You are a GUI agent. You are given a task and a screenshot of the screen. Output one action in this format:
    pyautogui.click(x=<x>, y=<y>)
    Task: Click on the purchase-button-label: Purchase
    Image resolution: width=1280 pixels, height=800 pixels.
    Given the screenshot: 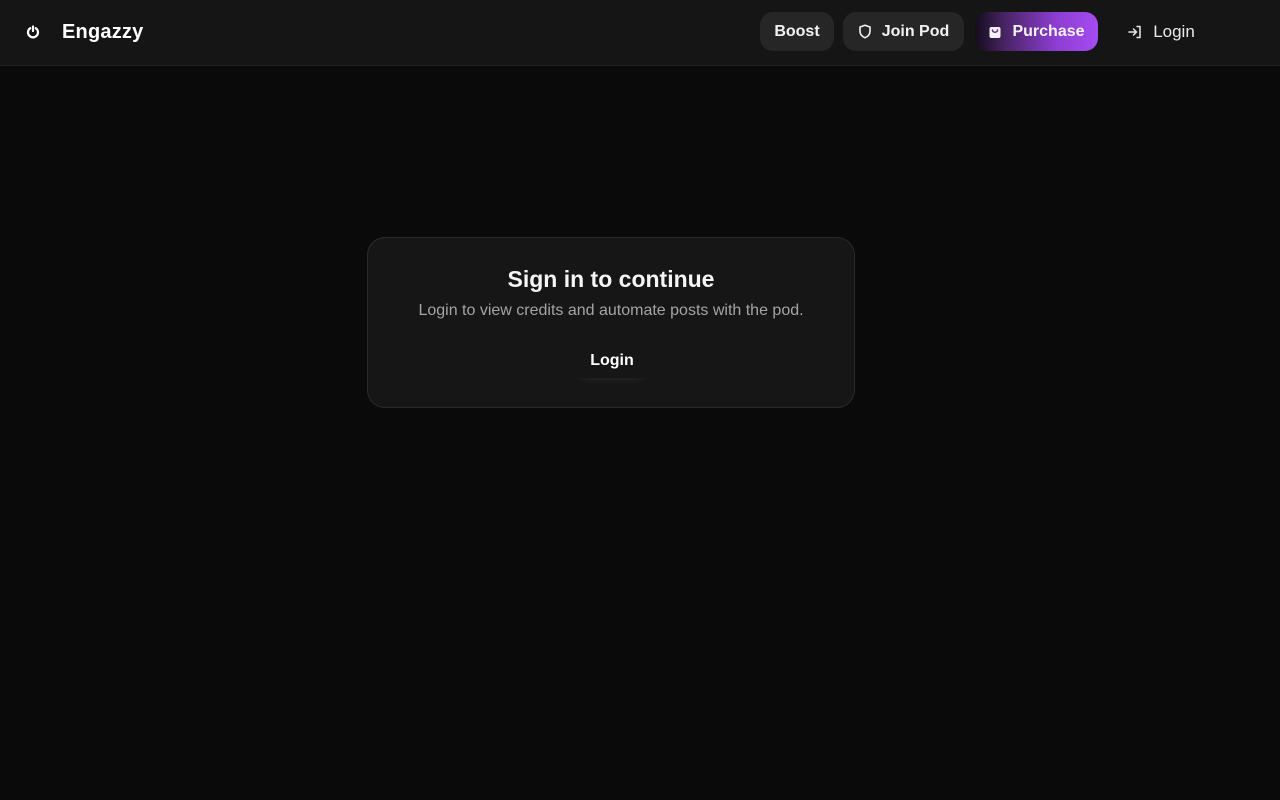 What is the action you would take?
    pyautogui.click(x=1048, y=31)
    